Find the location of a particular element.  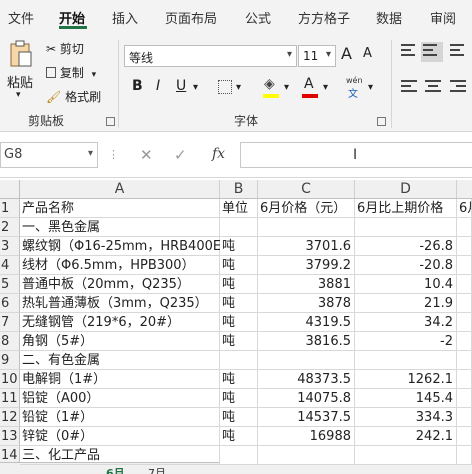

cell-c: 16988 is located at coordinates (306, 436).